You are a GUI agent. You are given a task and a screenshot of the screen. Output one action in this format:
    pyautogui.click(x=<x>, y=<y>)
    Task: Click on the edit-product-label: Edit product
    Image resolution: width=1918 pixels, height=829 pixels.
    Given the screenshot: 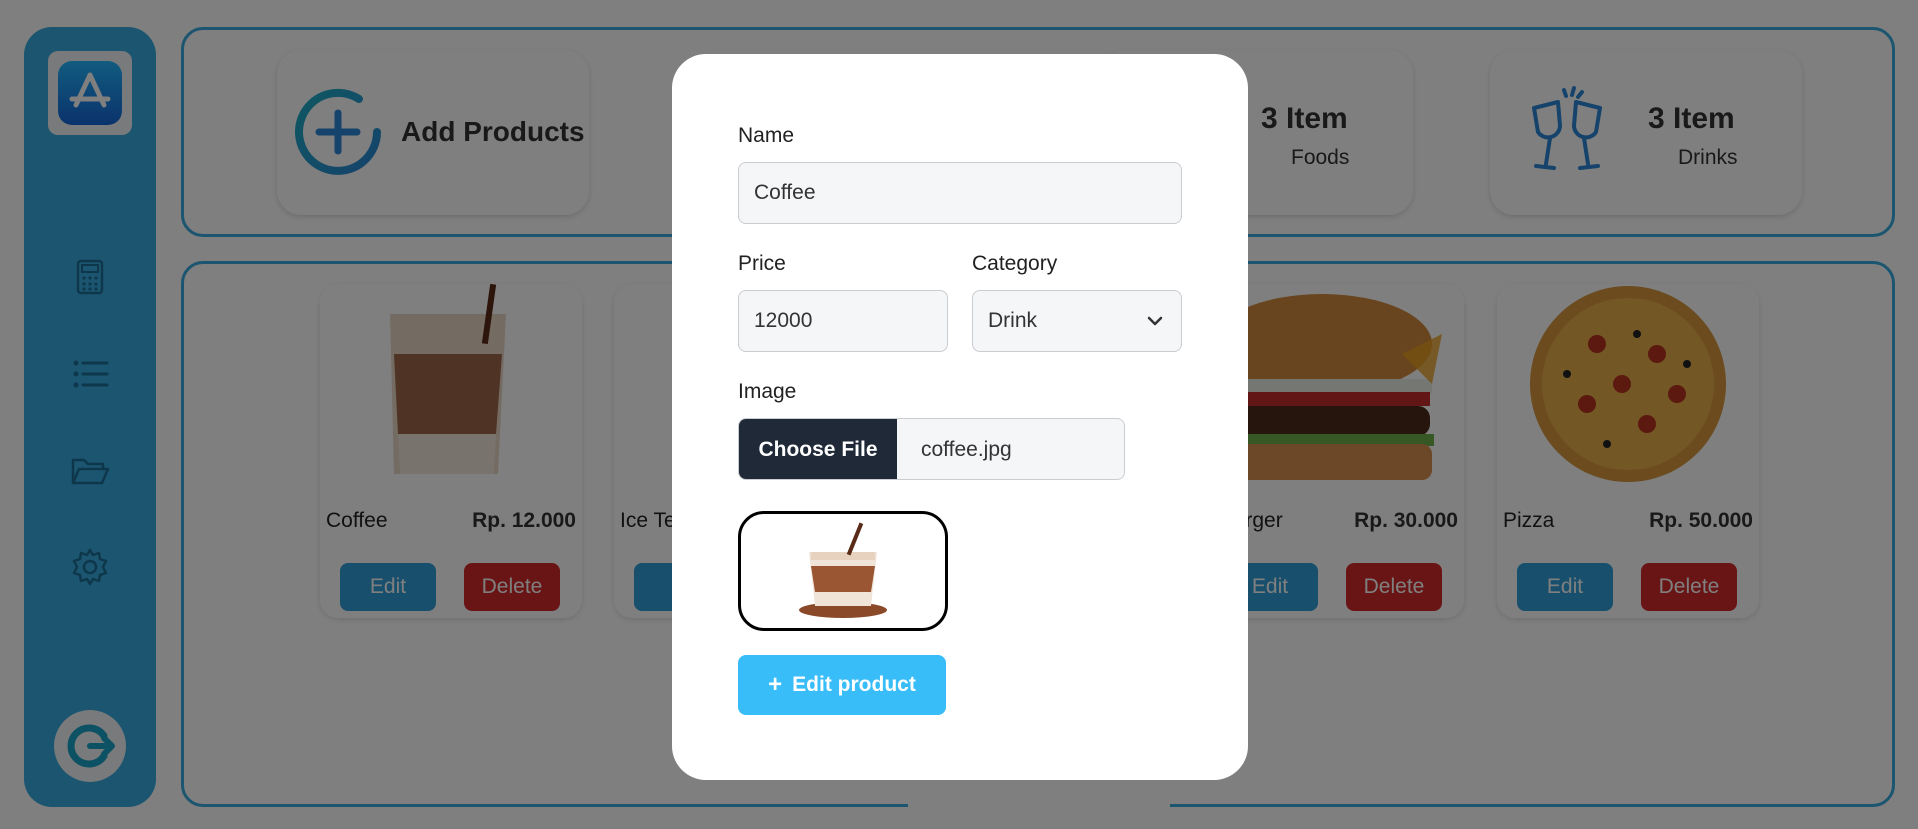 What is the action you would take?
    pyautogui.click(x=854, y=684)
    